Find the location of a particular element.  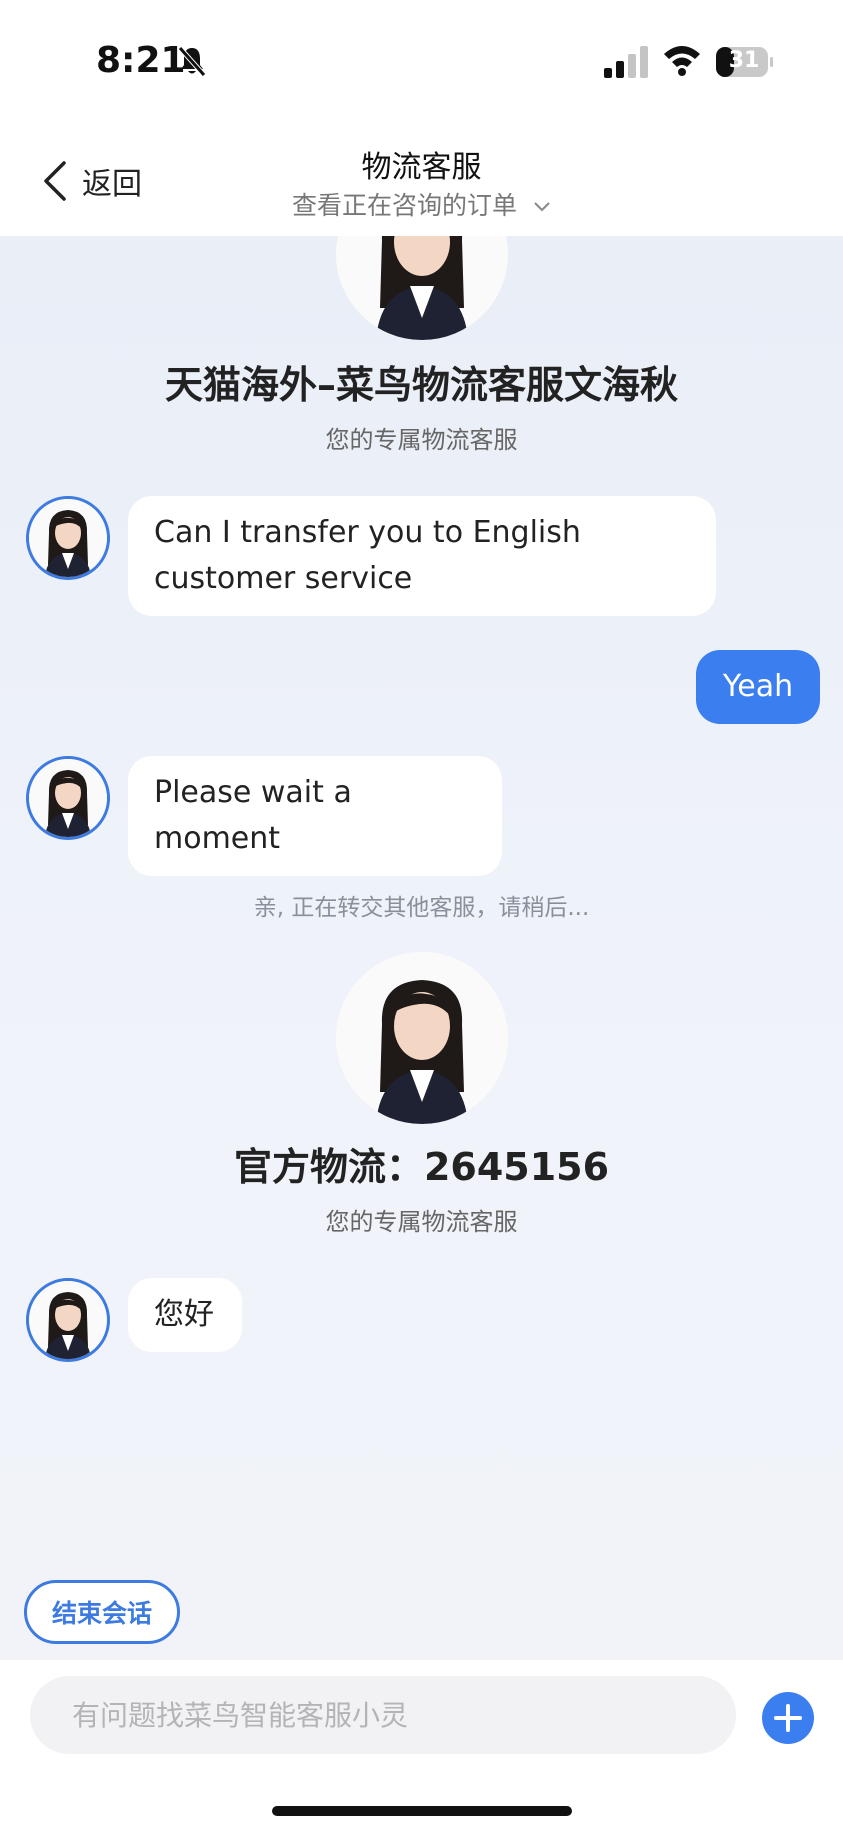

nav-bar: 返回 物流客服 查看正在咨询的订单 is located at coordinates (421, 178).